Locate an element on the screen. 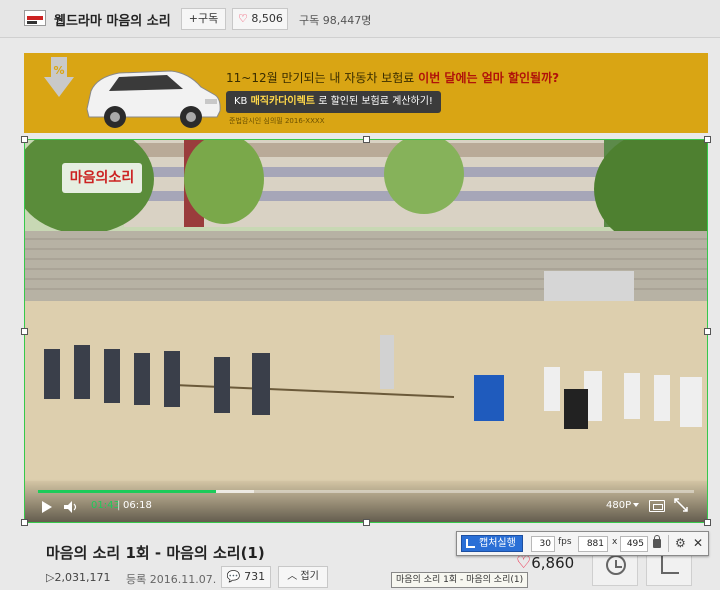 This screenshot has width=720, height=590. theater-mode-icon is located at coordinates (657, 506).